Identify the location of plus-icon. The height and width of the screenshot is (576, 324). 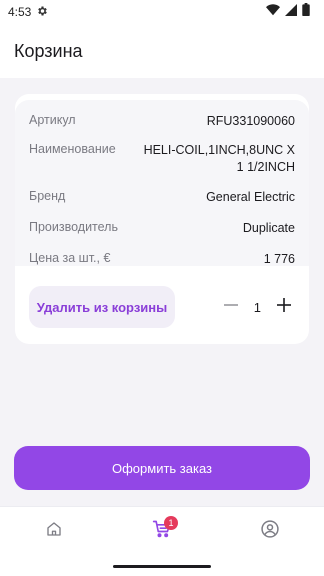
(284, 307).